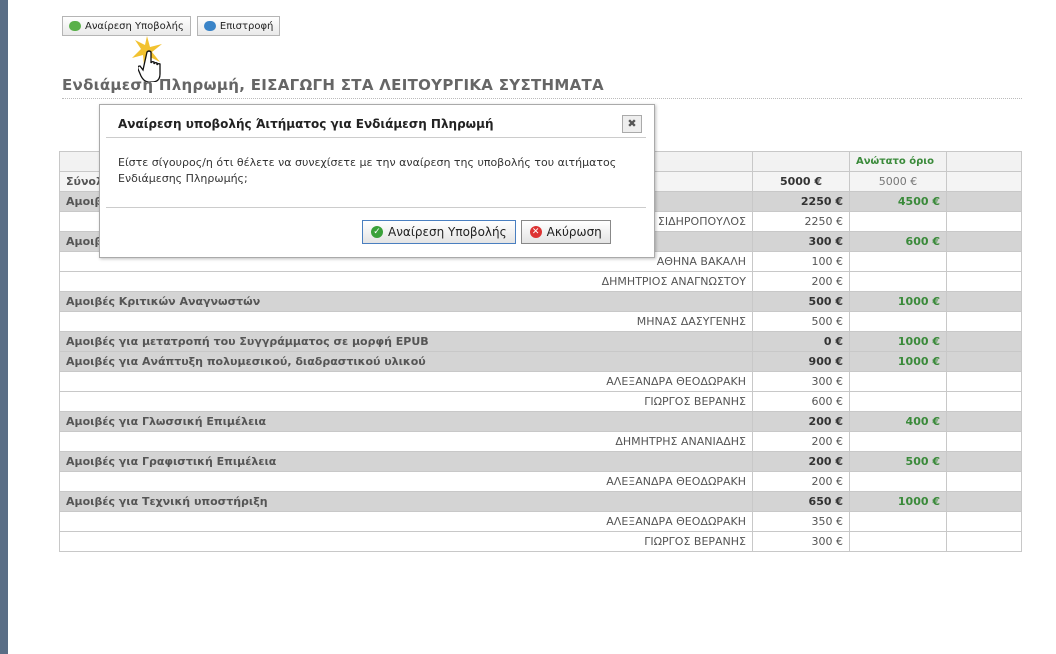  What do you see at coordinates (406, 281) in the screenshot?
I see `person-name: ΔΗΜΗΤΡΙΟΣ ΑΝΑΓΝΩΣΤΟΥ` at bounding box center [406, 281].